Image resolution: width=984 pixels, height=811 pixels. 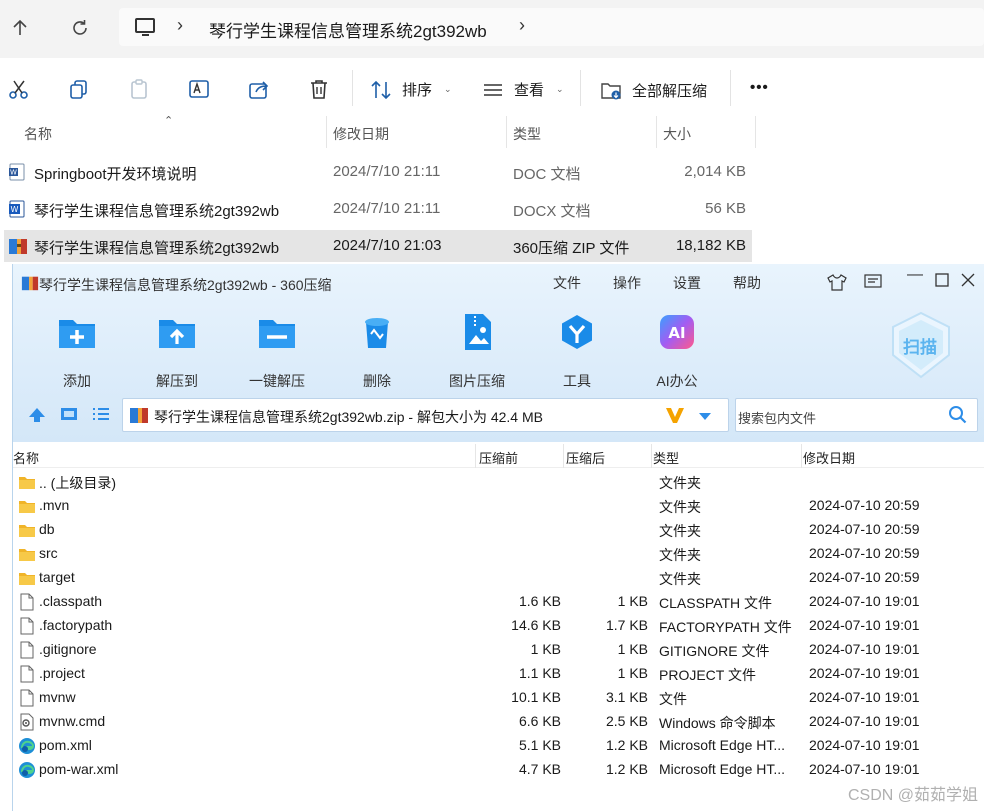 What do you see at coordinates (675, 417) in the screenshot?
I see `v-logo-icon` at bounding box center [675, 417].